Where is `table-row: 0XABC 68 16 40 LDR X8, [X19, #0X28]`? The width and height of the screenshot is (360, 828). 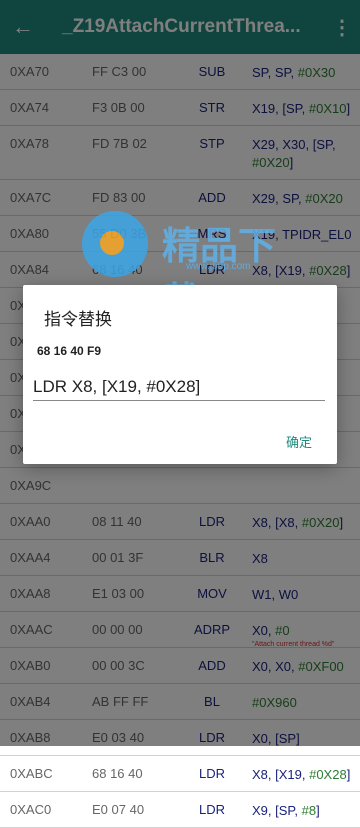
table-row: 0XABC 68 16 40 LDR X8, [X19, #0X28] is located at coordinates (180, 774).